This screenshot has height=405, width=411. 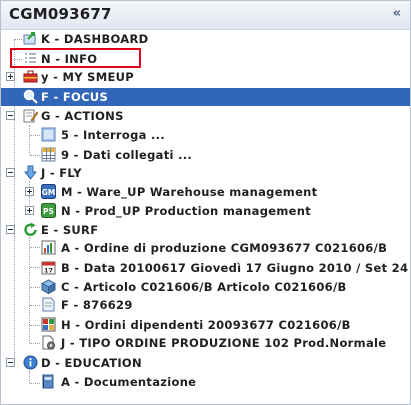 I want to click on tree-item-prod-up: PS N - Prod_UP Production management, so click(x=205, y=211).